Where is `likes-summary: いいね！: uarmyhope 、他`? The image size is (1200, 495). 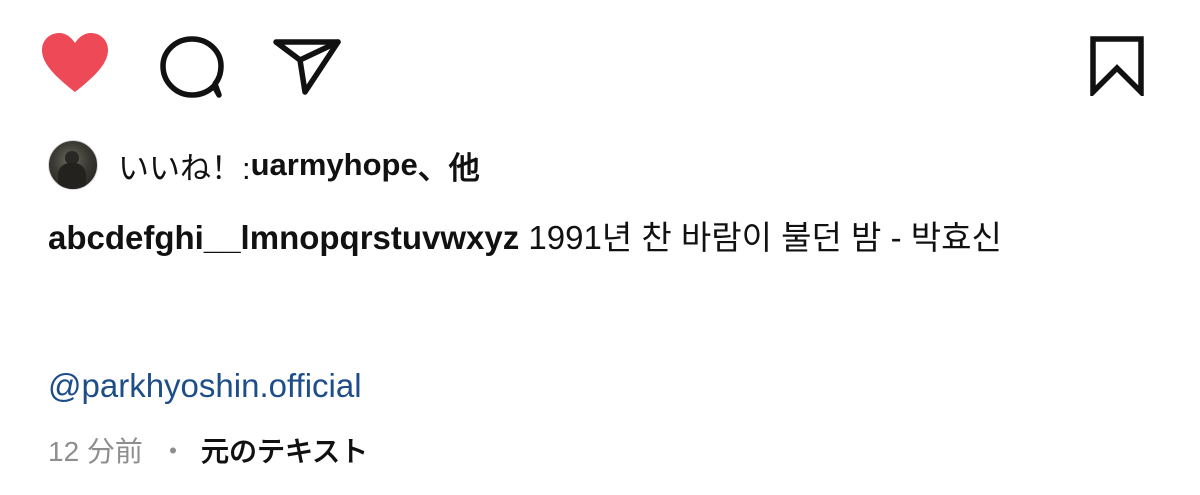 likes-summary: いいね！: uarmyhope 、他 is located at coordinates (264, 165).